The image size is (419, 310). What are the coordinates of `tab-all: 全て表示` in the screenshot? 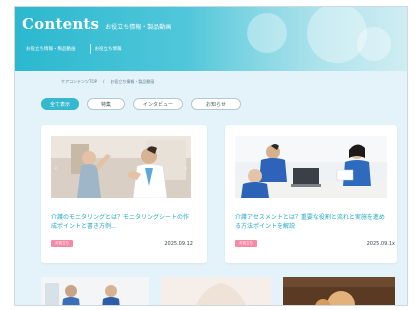 It's located at (60, 104).